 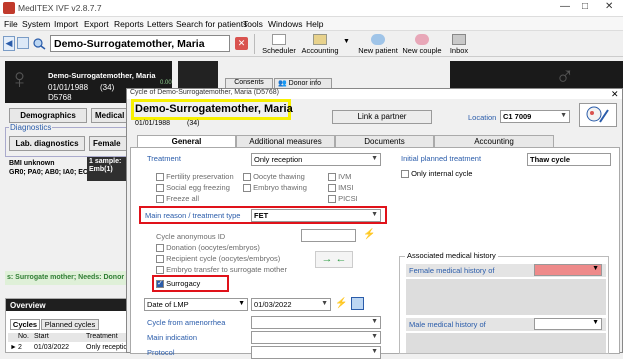 I want to click on freeze-all-checkbox: Freeze all, so click(x=177, y=199).